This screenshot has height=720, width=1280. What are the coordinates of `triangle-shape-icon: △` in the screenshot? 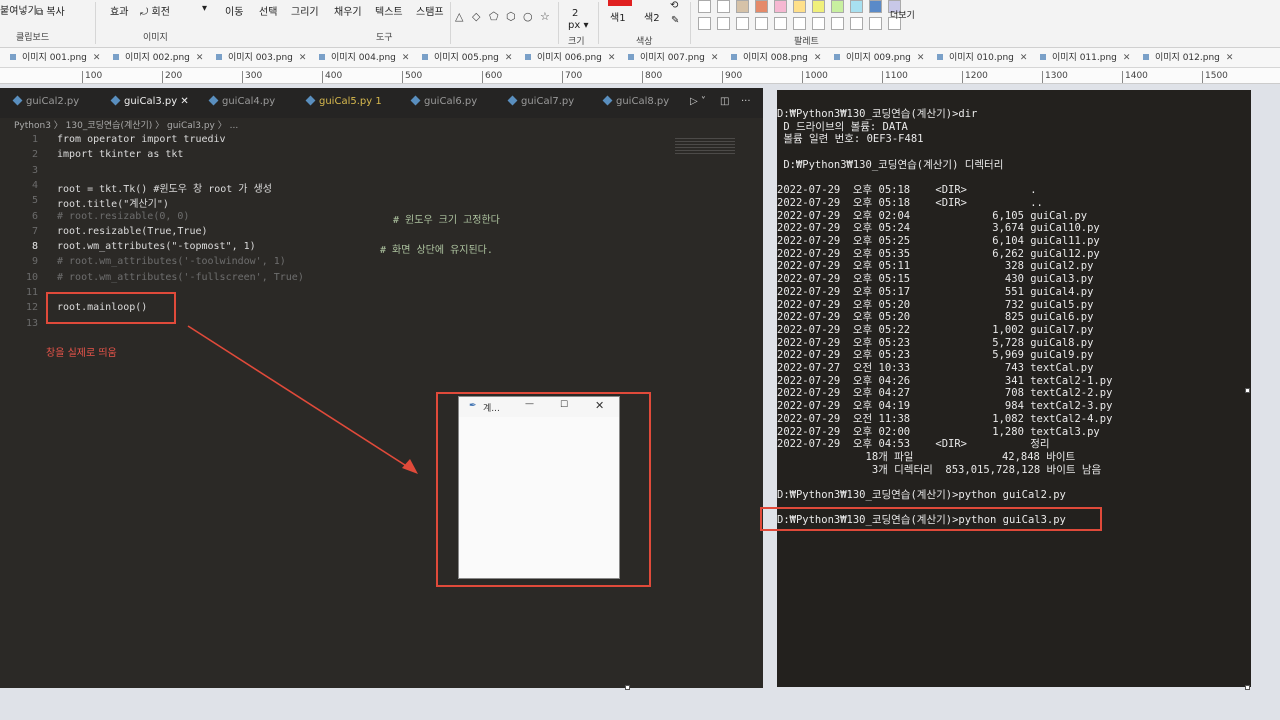 It's located at (459, 16).